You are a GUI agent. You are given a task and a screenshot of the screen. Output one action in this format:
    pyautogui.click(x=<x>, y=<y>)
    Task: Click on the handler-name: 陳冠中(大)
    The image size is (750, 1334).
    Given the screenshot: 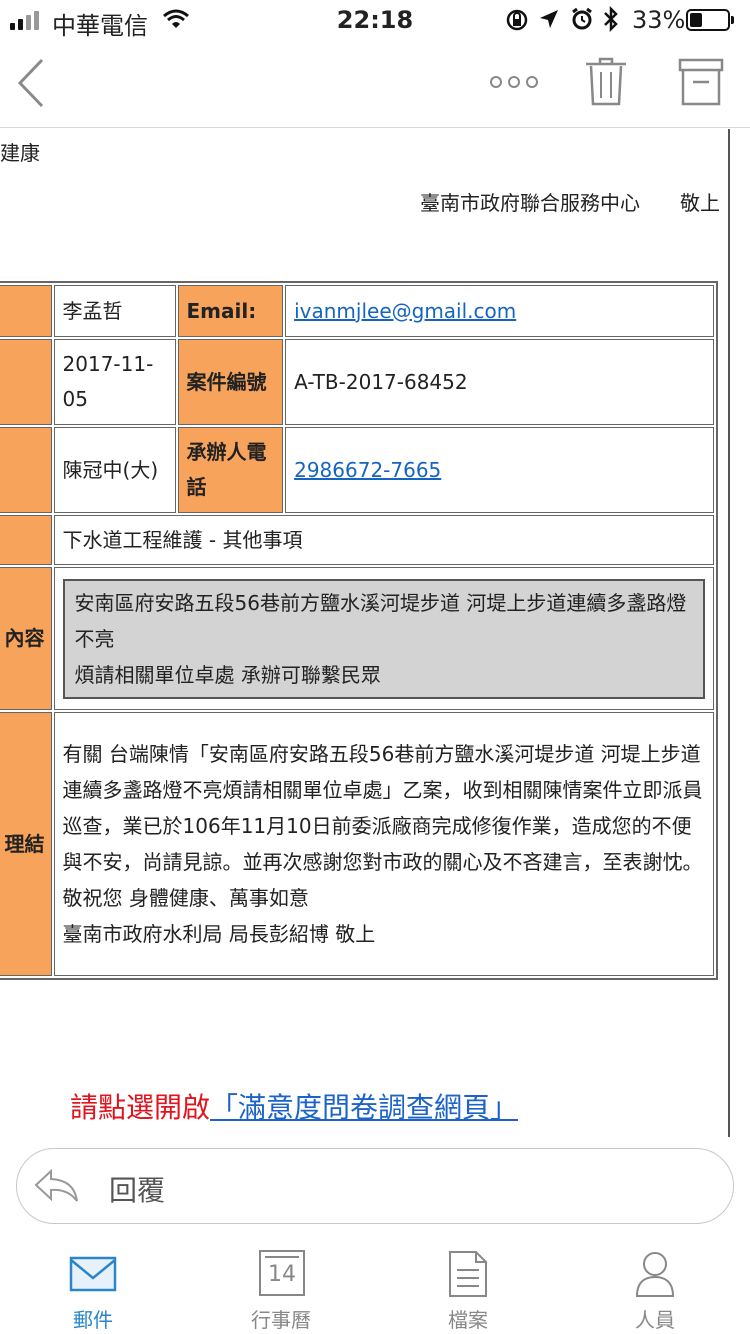 What is the action you would take?
    pyautogui.click(x=114, y=470)
    